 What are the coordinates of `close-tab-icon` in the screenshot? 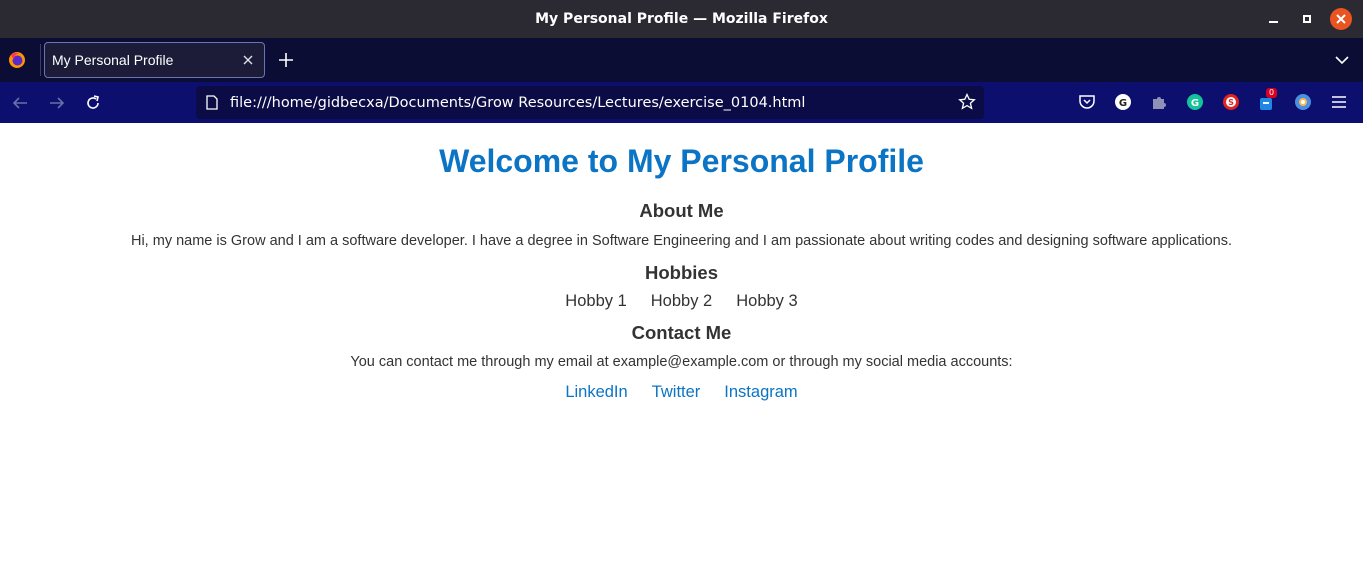 It's located at (248, 60).